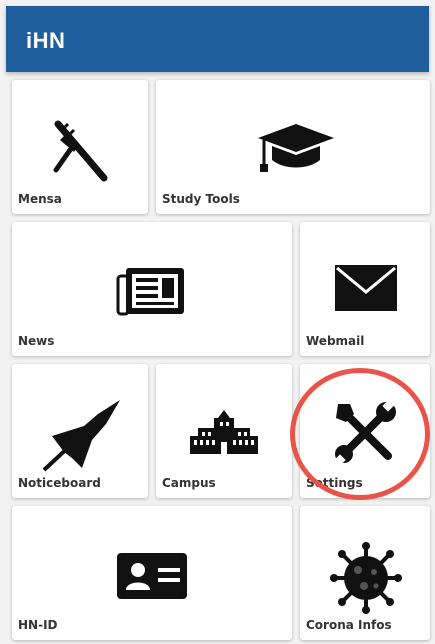  What do you see at coordinates (334, 483) in the screenshot?
I see `tile-label: Settings` at bounding box center [334, 483].